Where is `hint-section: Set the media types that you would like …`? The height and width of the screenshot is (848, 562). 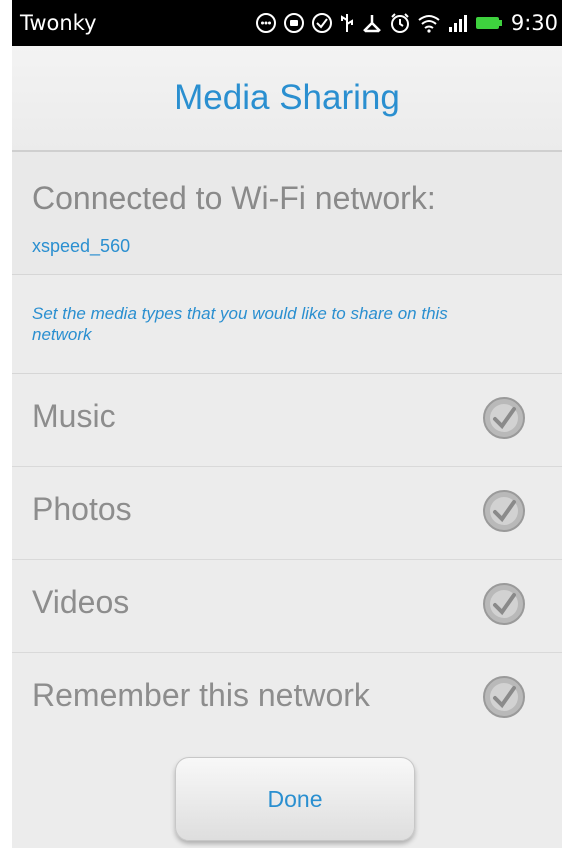
hint-section: Set the media types that you would like … is located at coordinates (287, 324).